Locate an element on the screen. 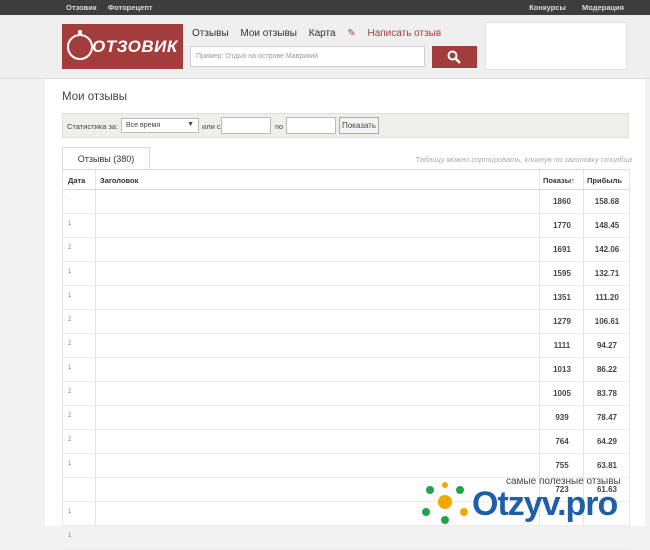  row-profit: 64.29 is located at coordinates (607, 441).